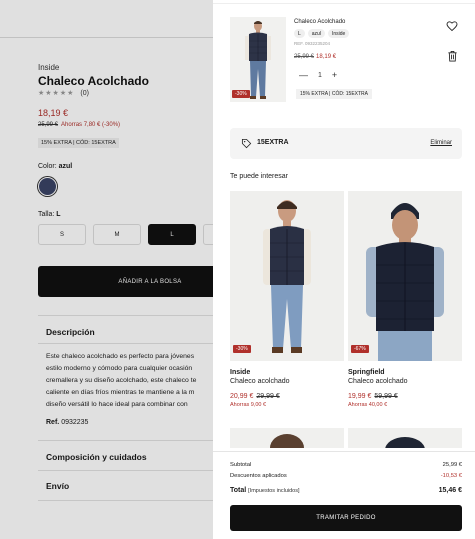  Describe the element at coordinates (258, 59) in the screenshot. I see `cart-item-image: -30%` at that location.